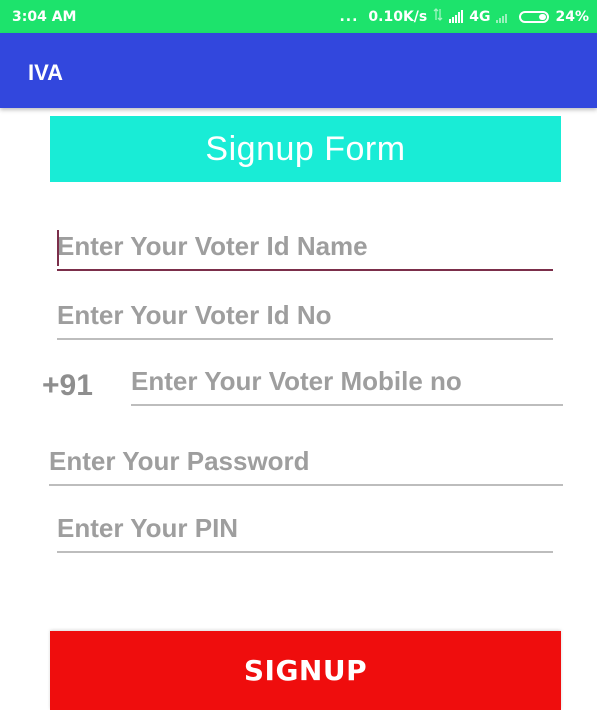  What do you see at coordinates (58, 248) in the screenshot?
I see `text-cursor` at bounding box center [58, 248].